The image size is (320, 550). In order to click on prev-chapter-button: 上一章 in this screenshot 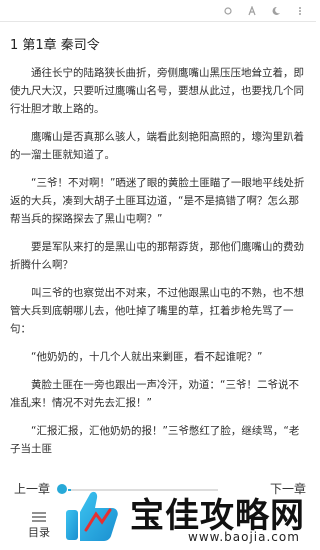, I will do `click(32, 488)`.